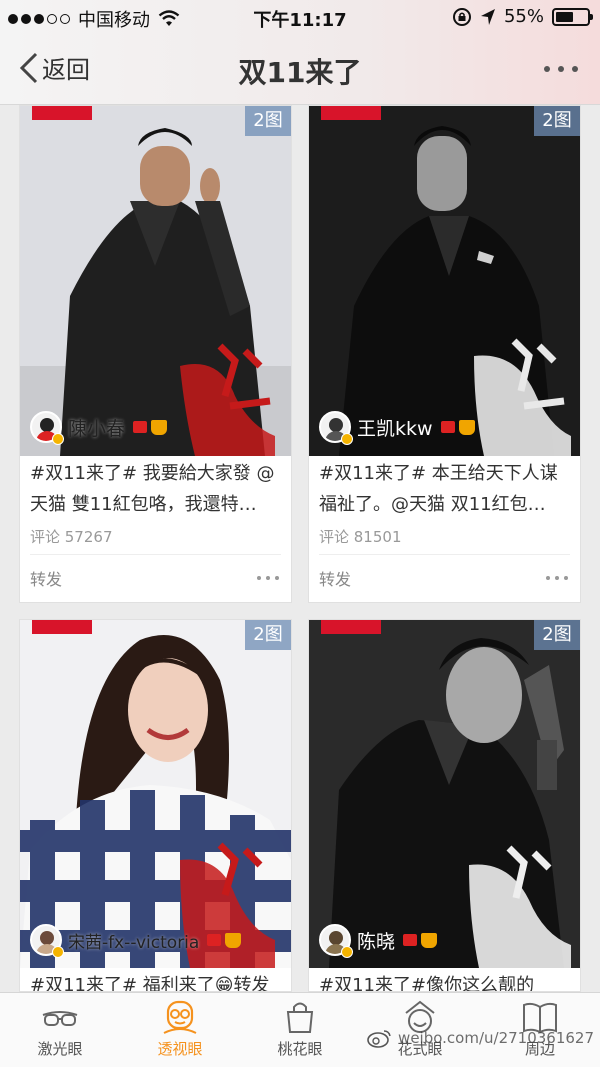 Image resolution: width=600 pixels, height=1067 pixels. I want to click on tab-toushiyan: 透视眼, so click(180, 1030).